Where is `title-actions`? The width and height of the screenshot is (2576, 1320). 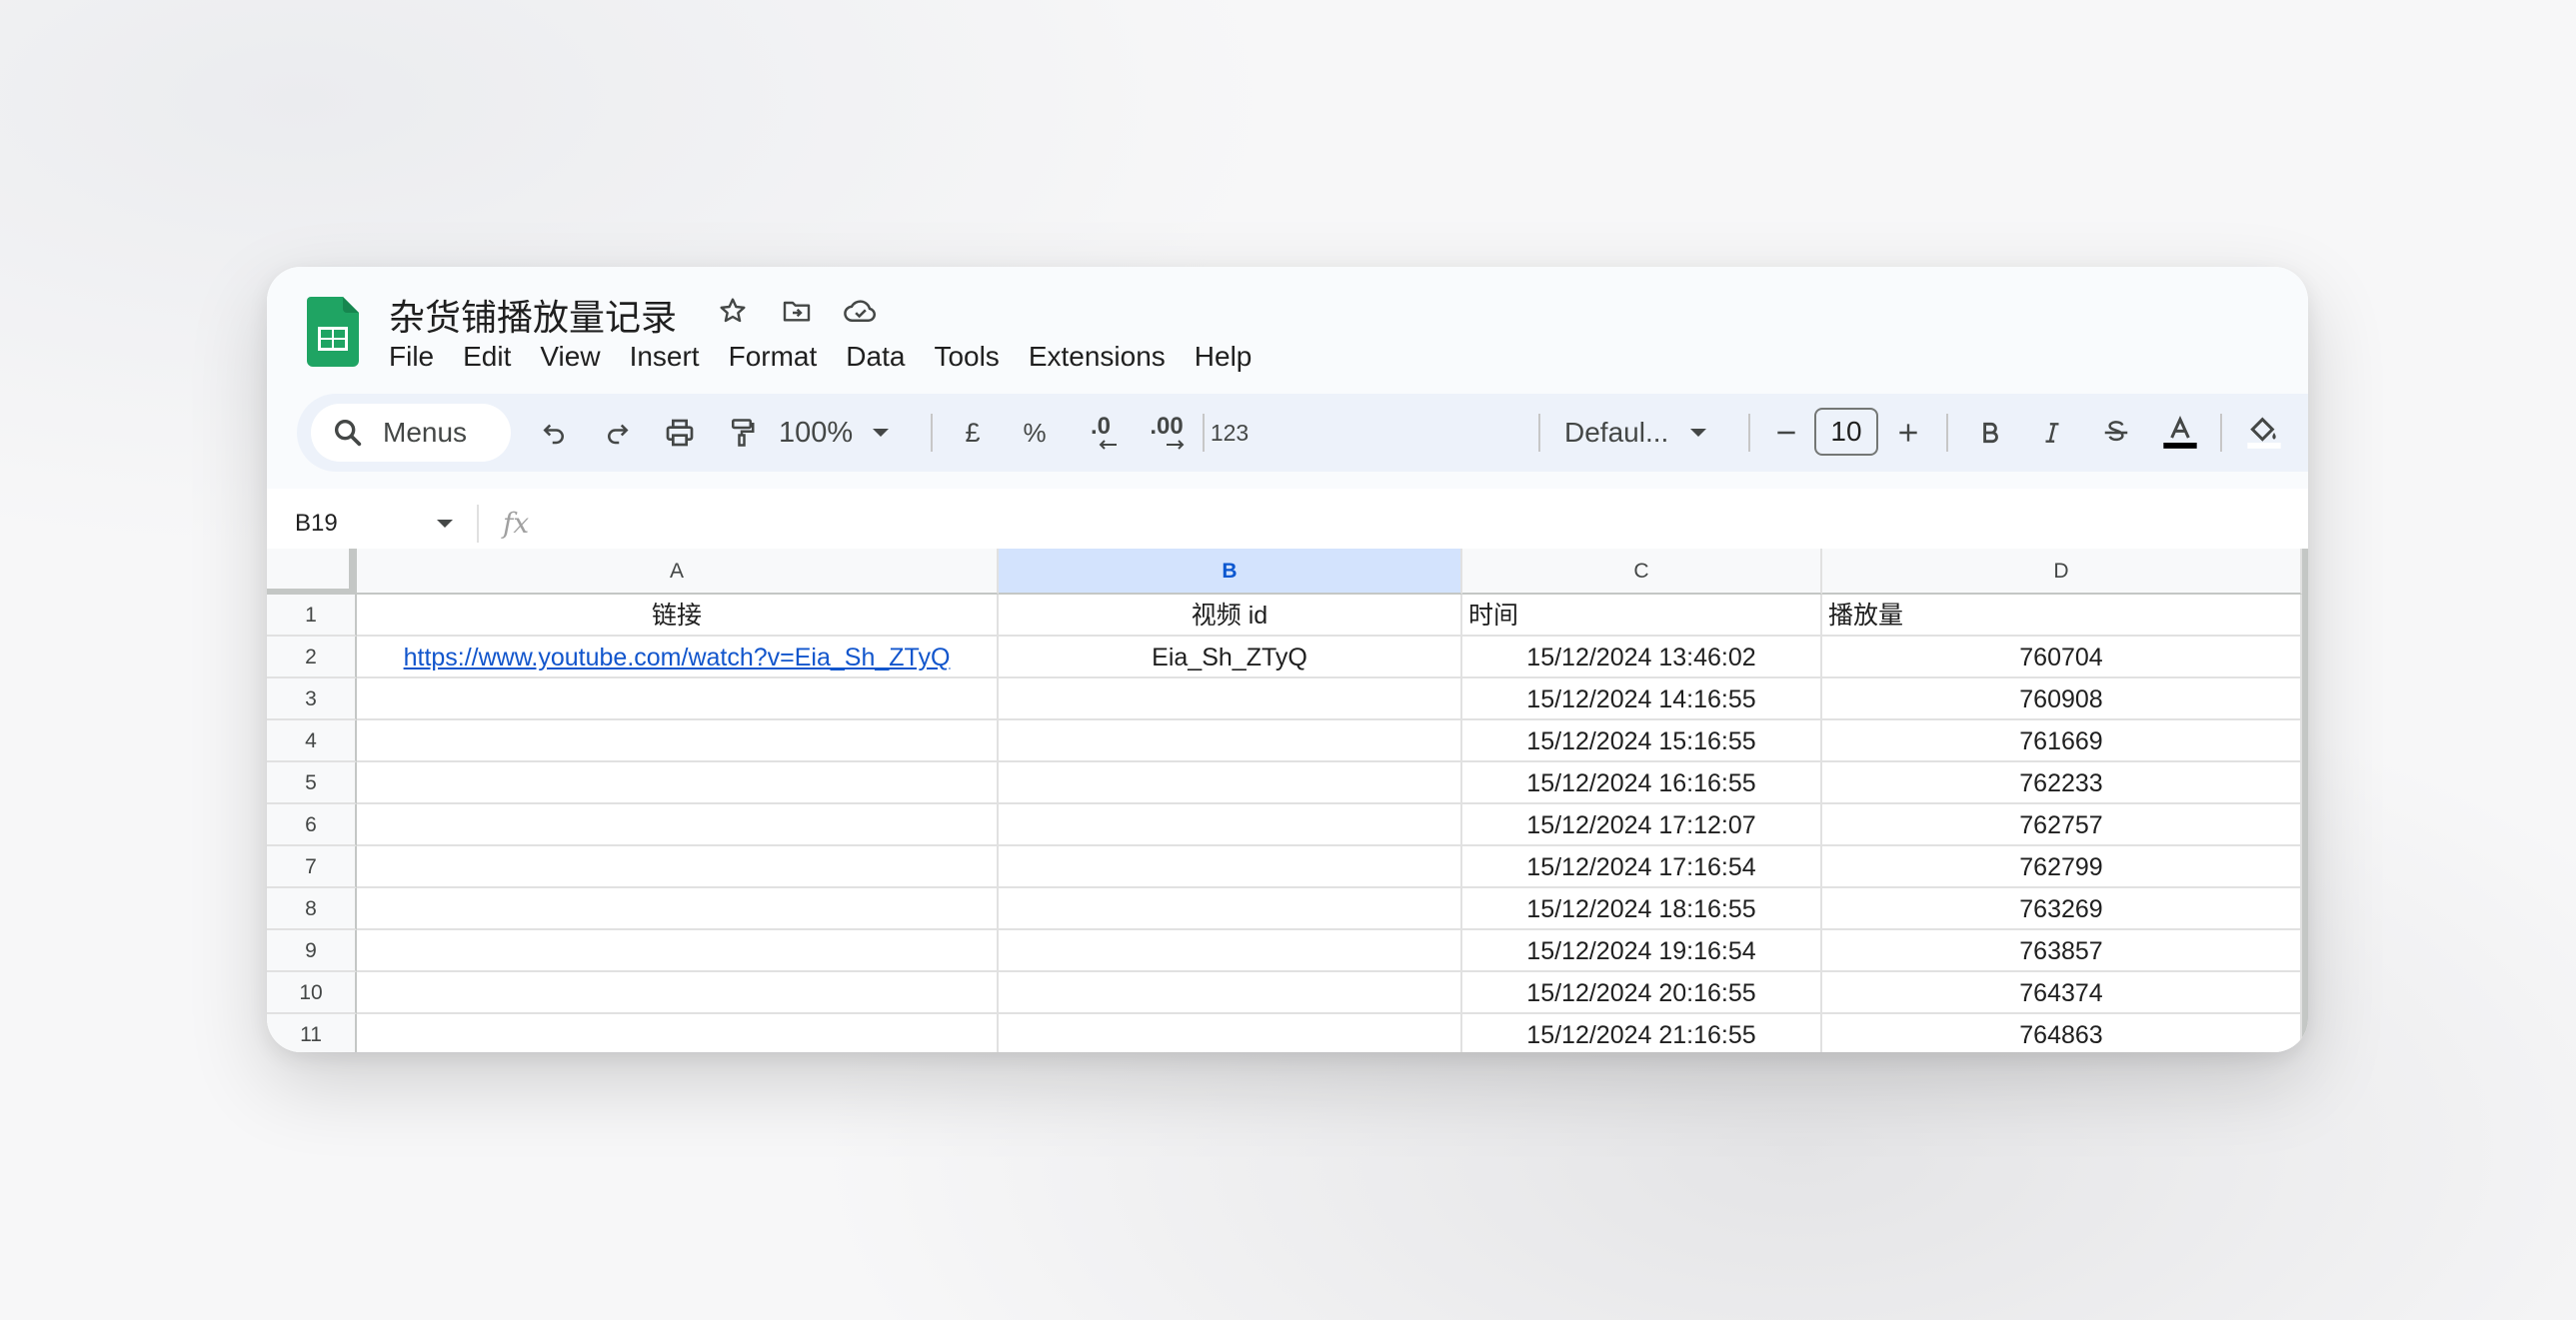
title-actions is located at coordinates (797, 311).